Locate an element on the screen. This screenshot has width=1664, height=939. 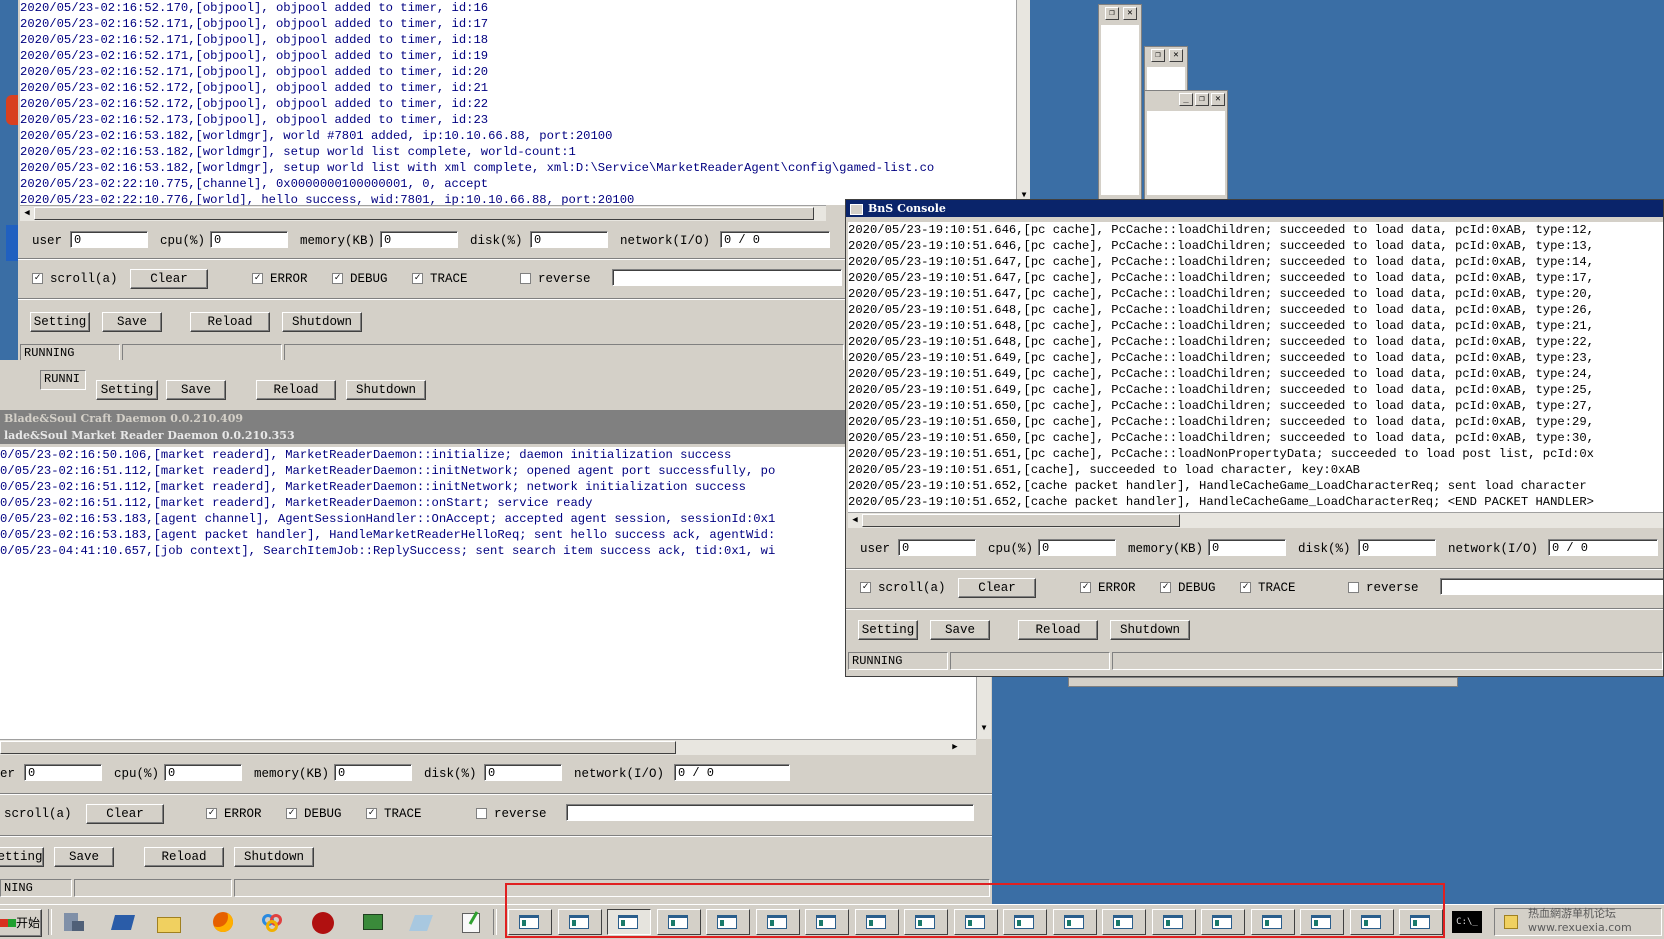
scroll-down-arrow-icon: ▼ is located at coordinates (984, 729).